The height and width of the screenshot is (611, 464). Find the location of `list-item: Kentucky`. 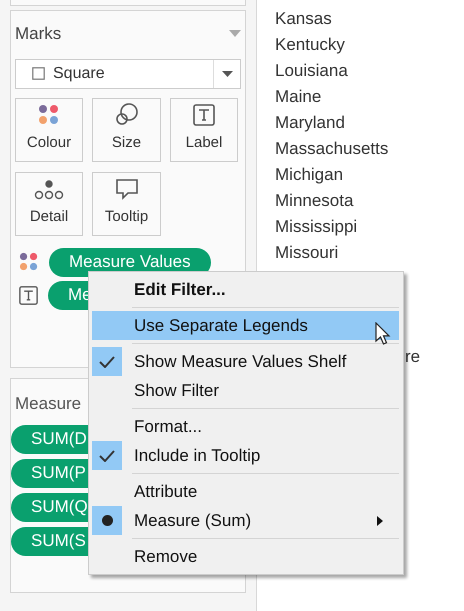

list-item: Kentucky is located at coordinates (347, 45).